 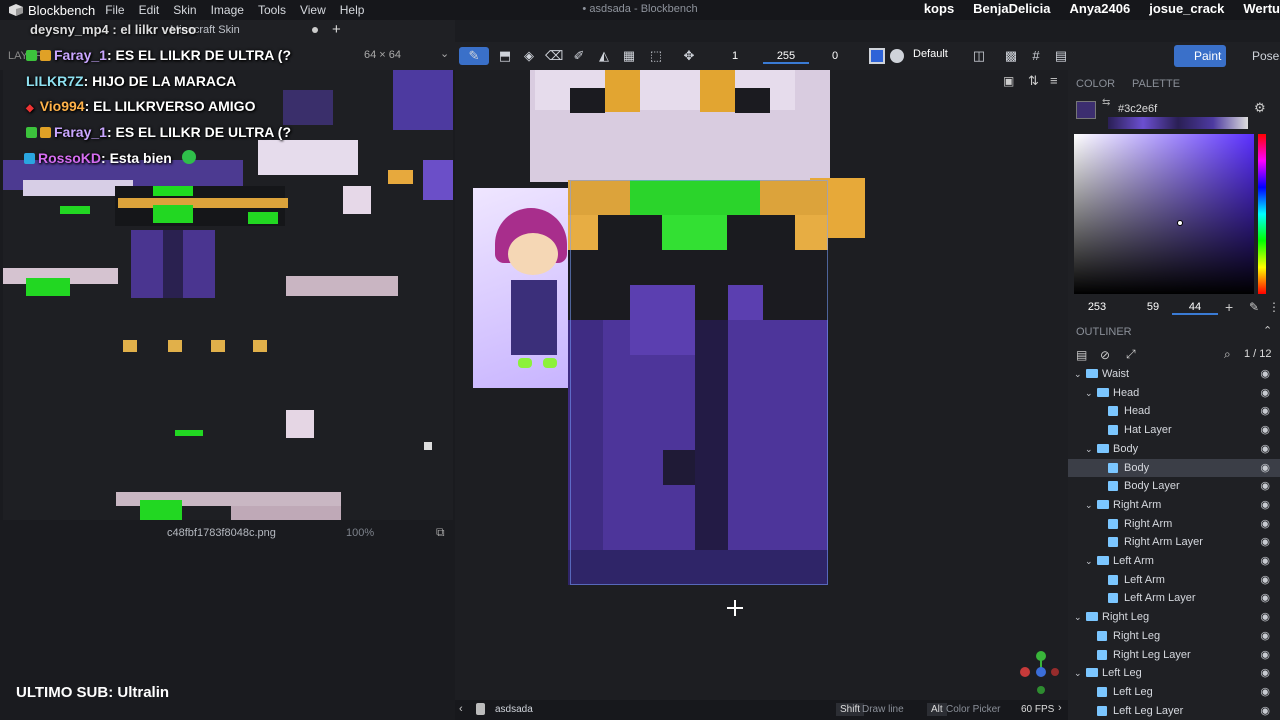 What do you see at coordinates (629, 56) in the screenshot?
I see `gradient-icon: ▦` at bounding box center [629, 56].